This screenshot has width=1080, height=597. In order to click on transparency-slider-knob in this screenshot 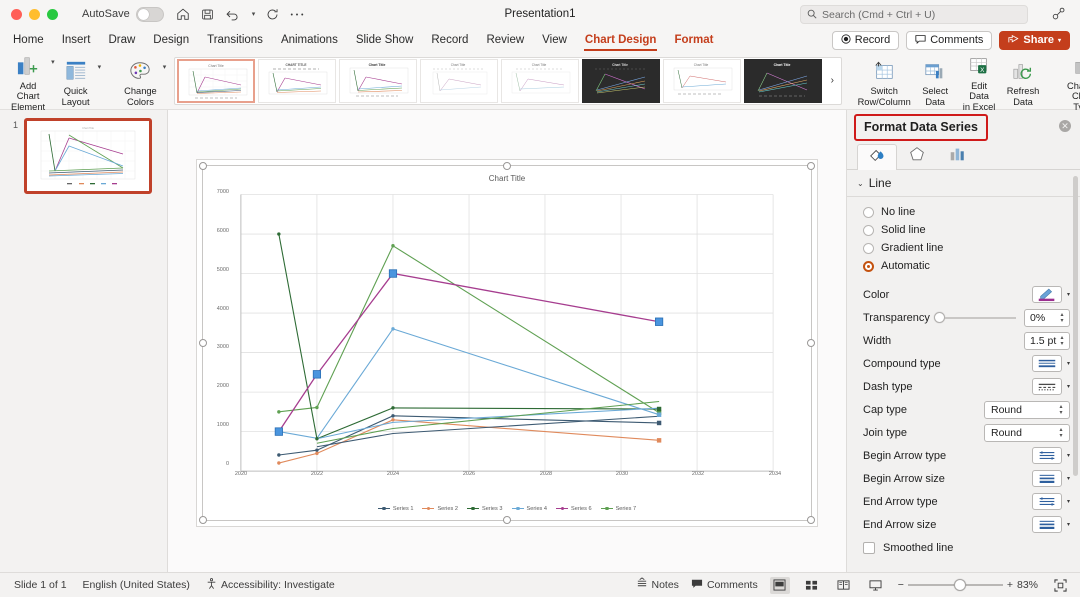, I will do `click(939, 317)`.